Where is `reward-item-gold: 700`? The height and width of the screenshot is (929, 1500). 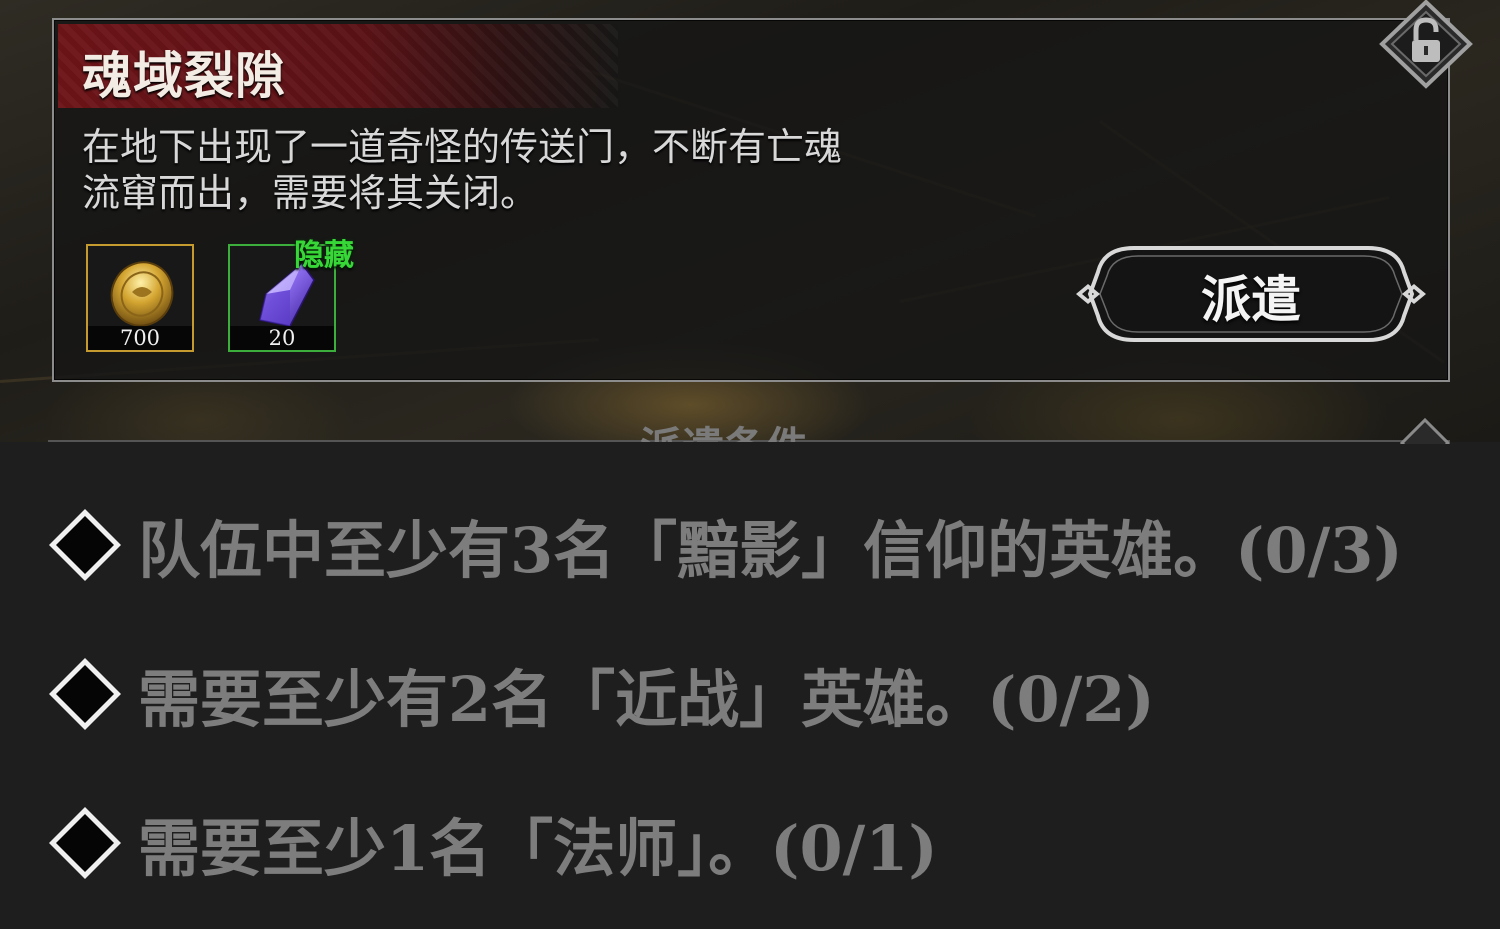
reward-item-gold: 700 is located at coordinates (140, 298).